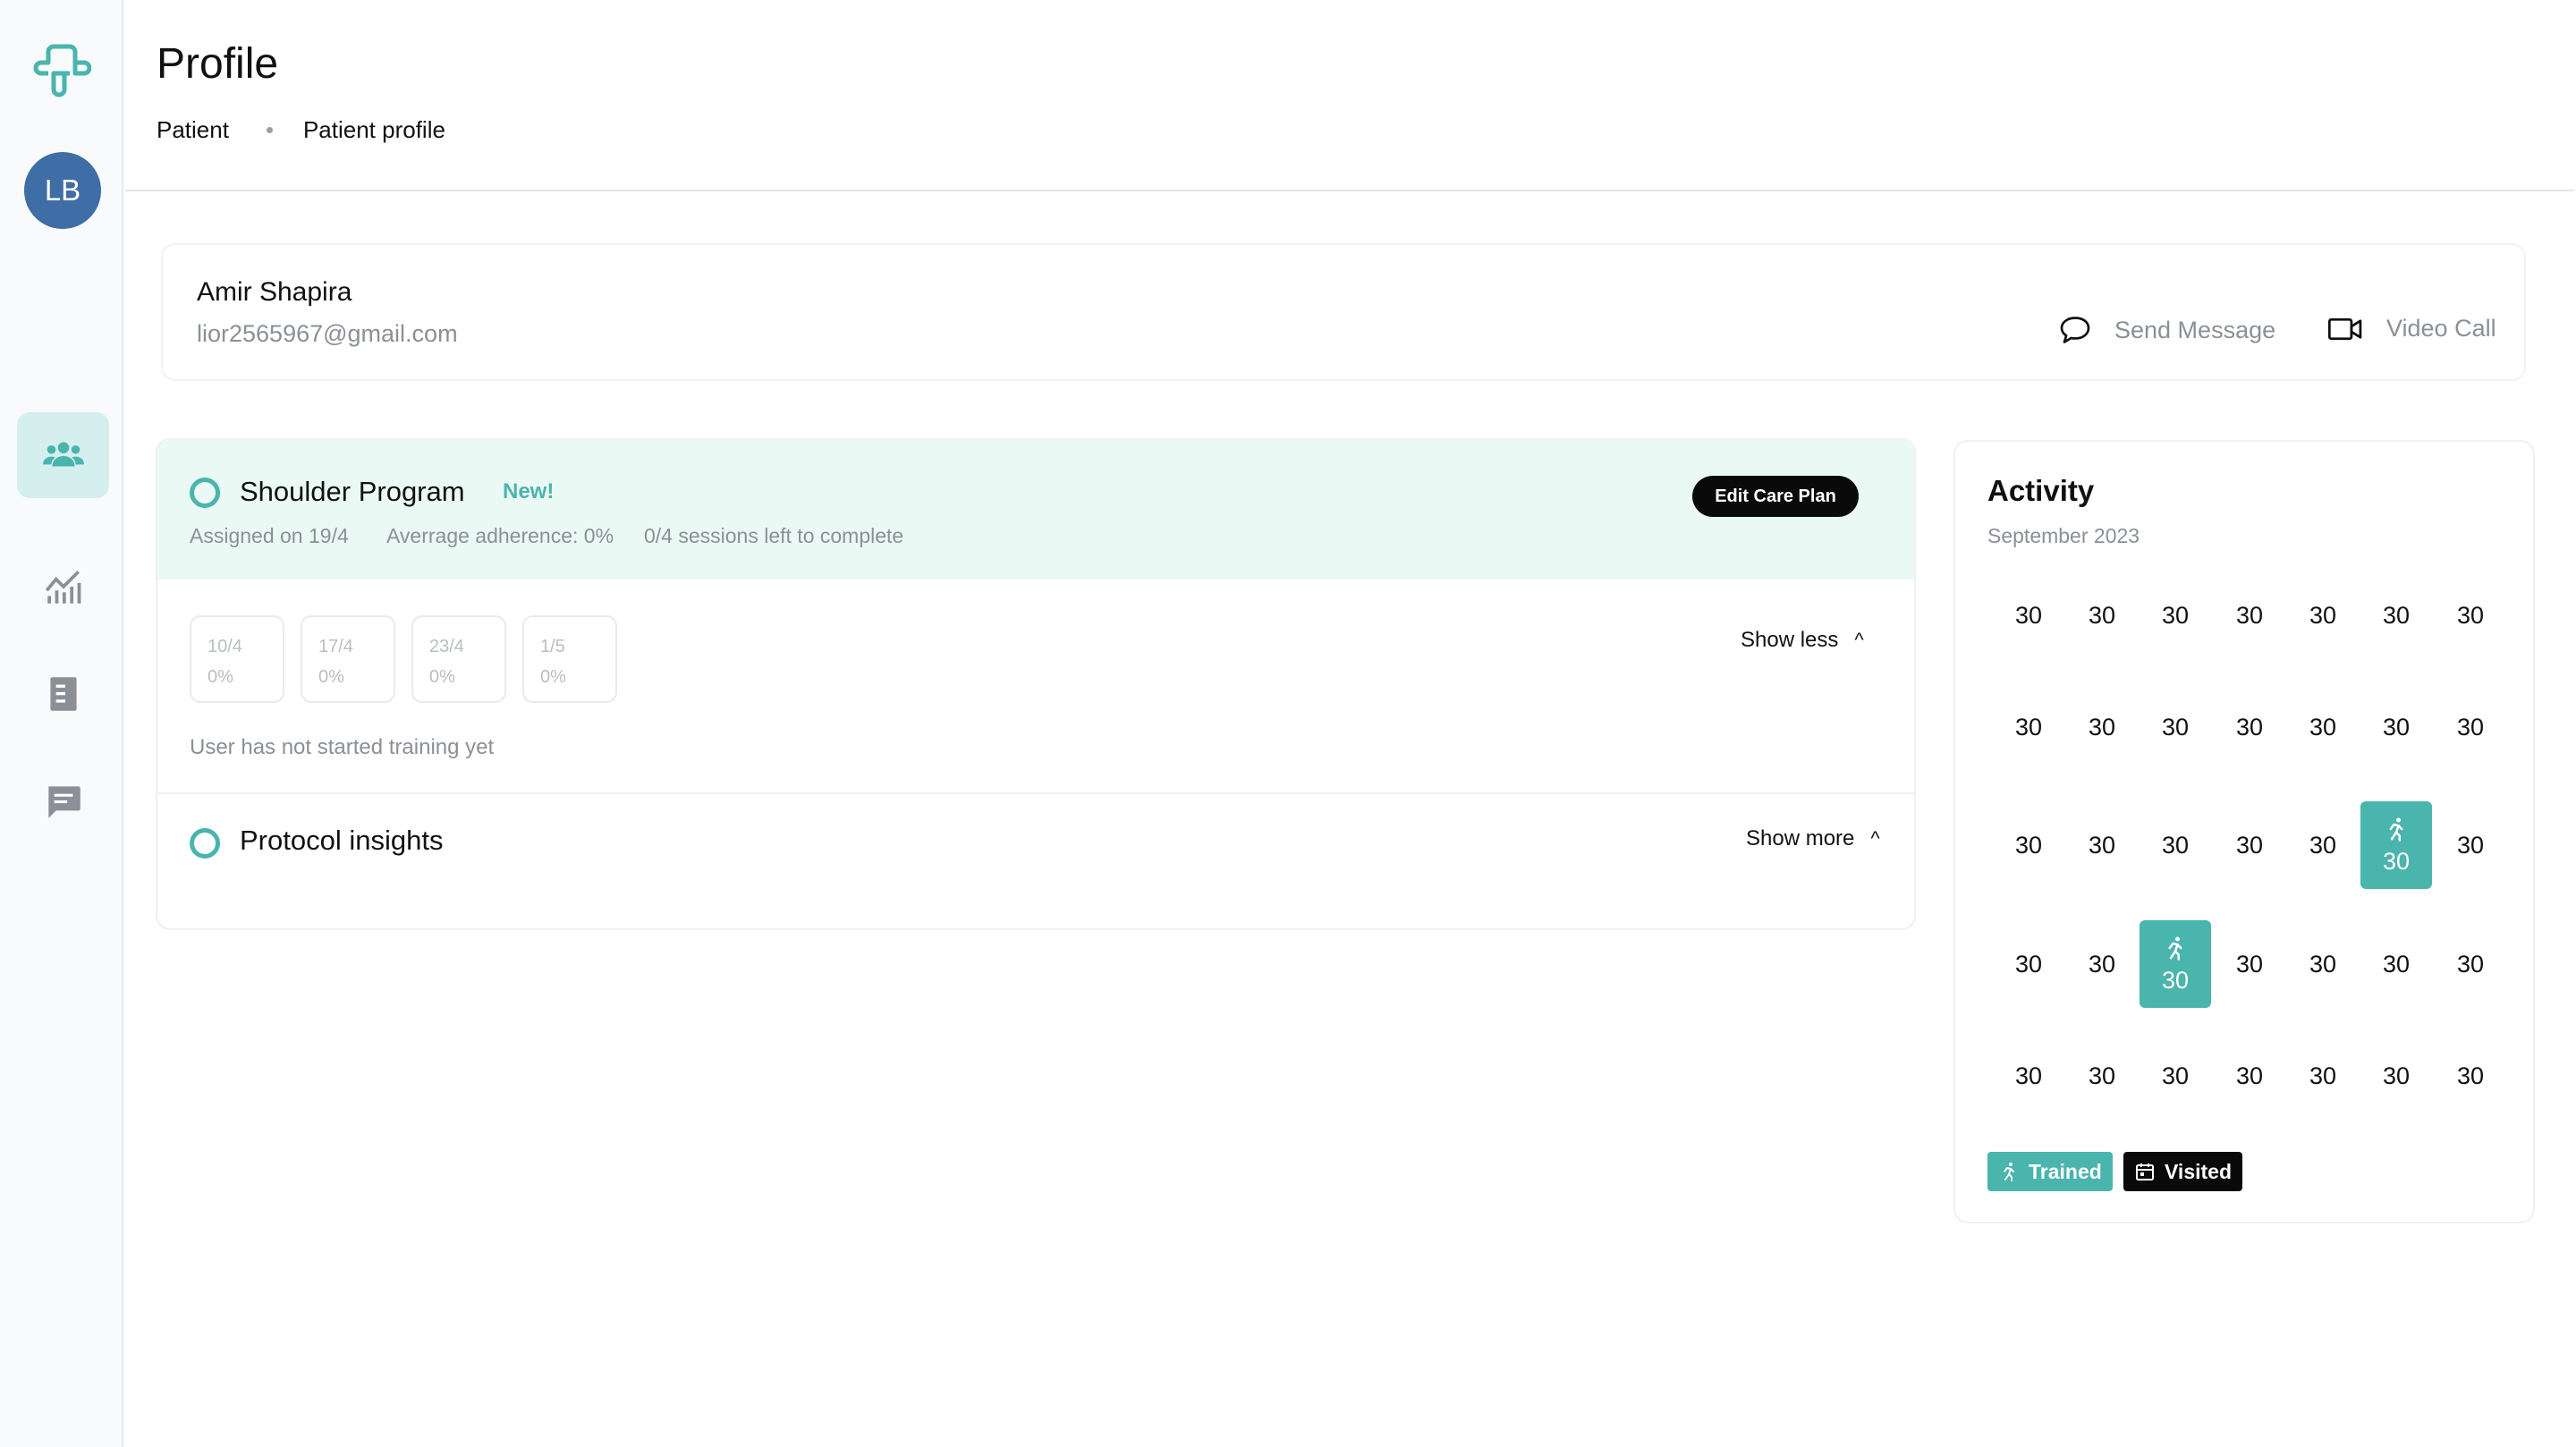 The image size is (2576, 1447). Describe the element at coordinates (335, 646) in the screenshot. I see `session-date: 17/4` at that location.